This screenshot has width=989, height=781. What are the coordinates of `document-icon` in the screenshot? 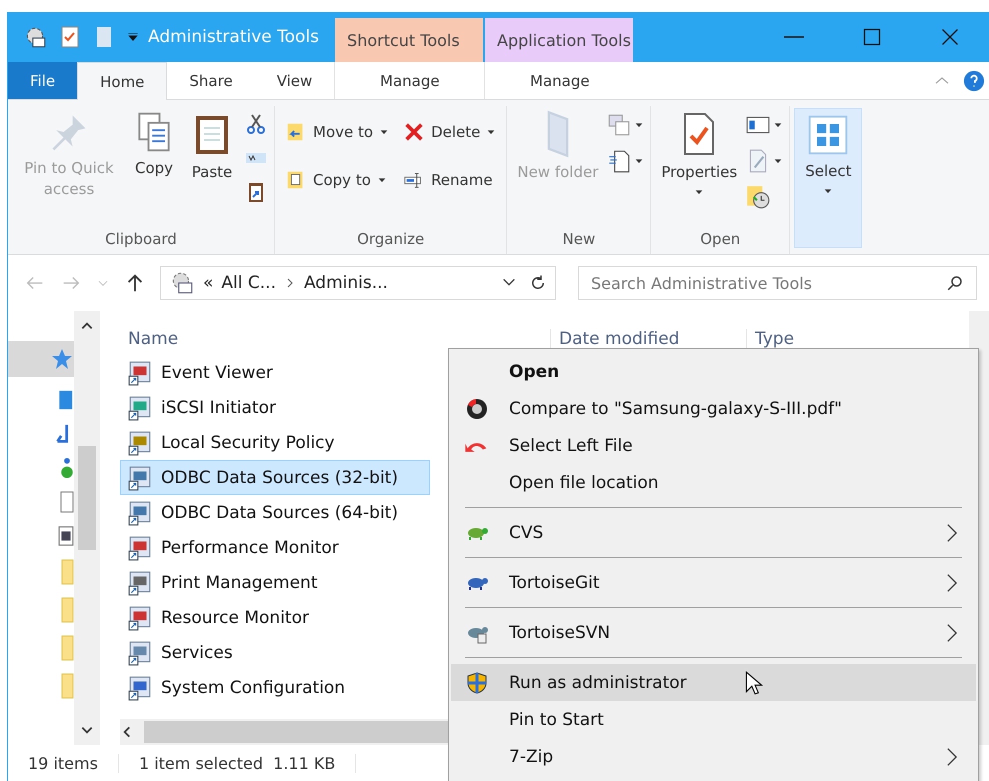 It's located at (67, 502).